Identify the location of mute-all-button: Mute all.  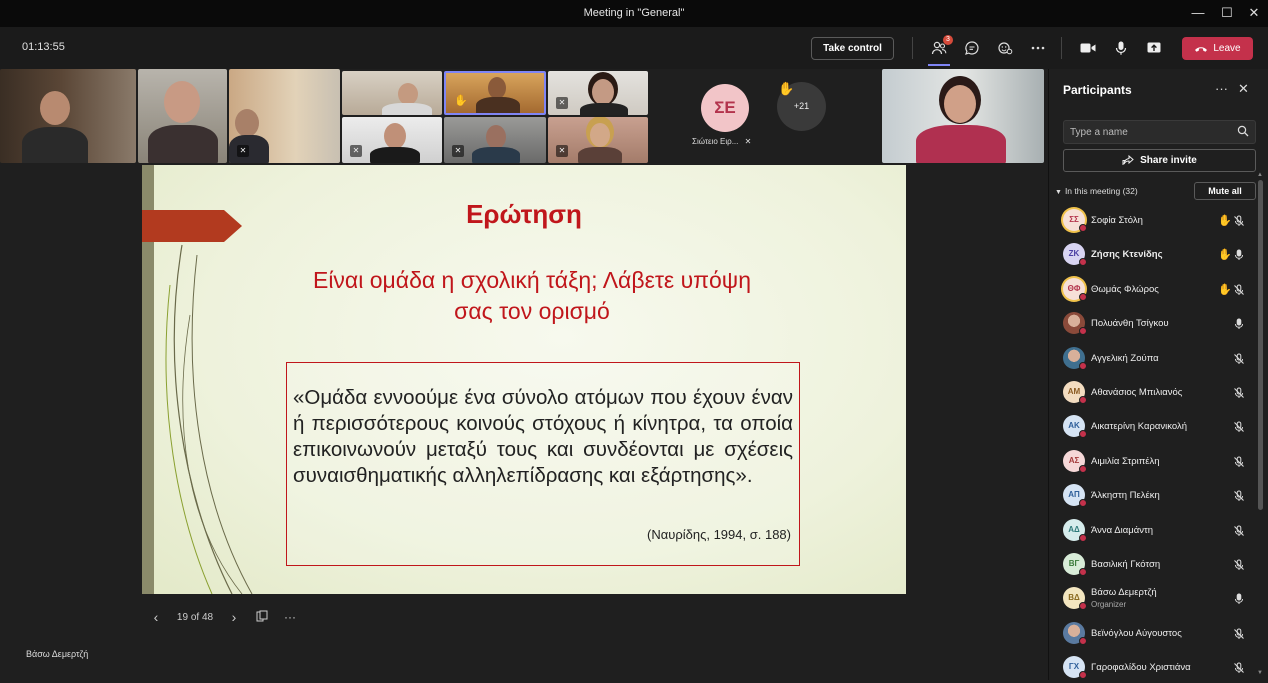
(1225, 191).